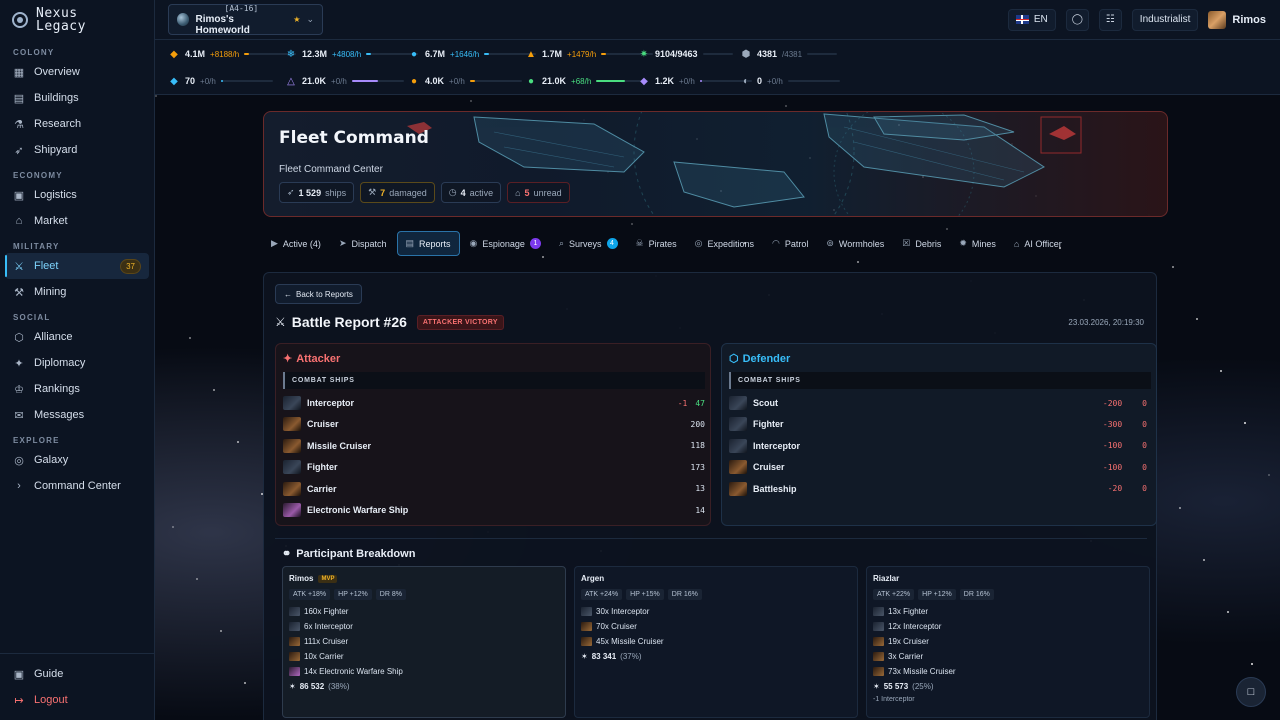 The image size is (1280, 720). I want to click on ship-count: 118, so click(697, 446).